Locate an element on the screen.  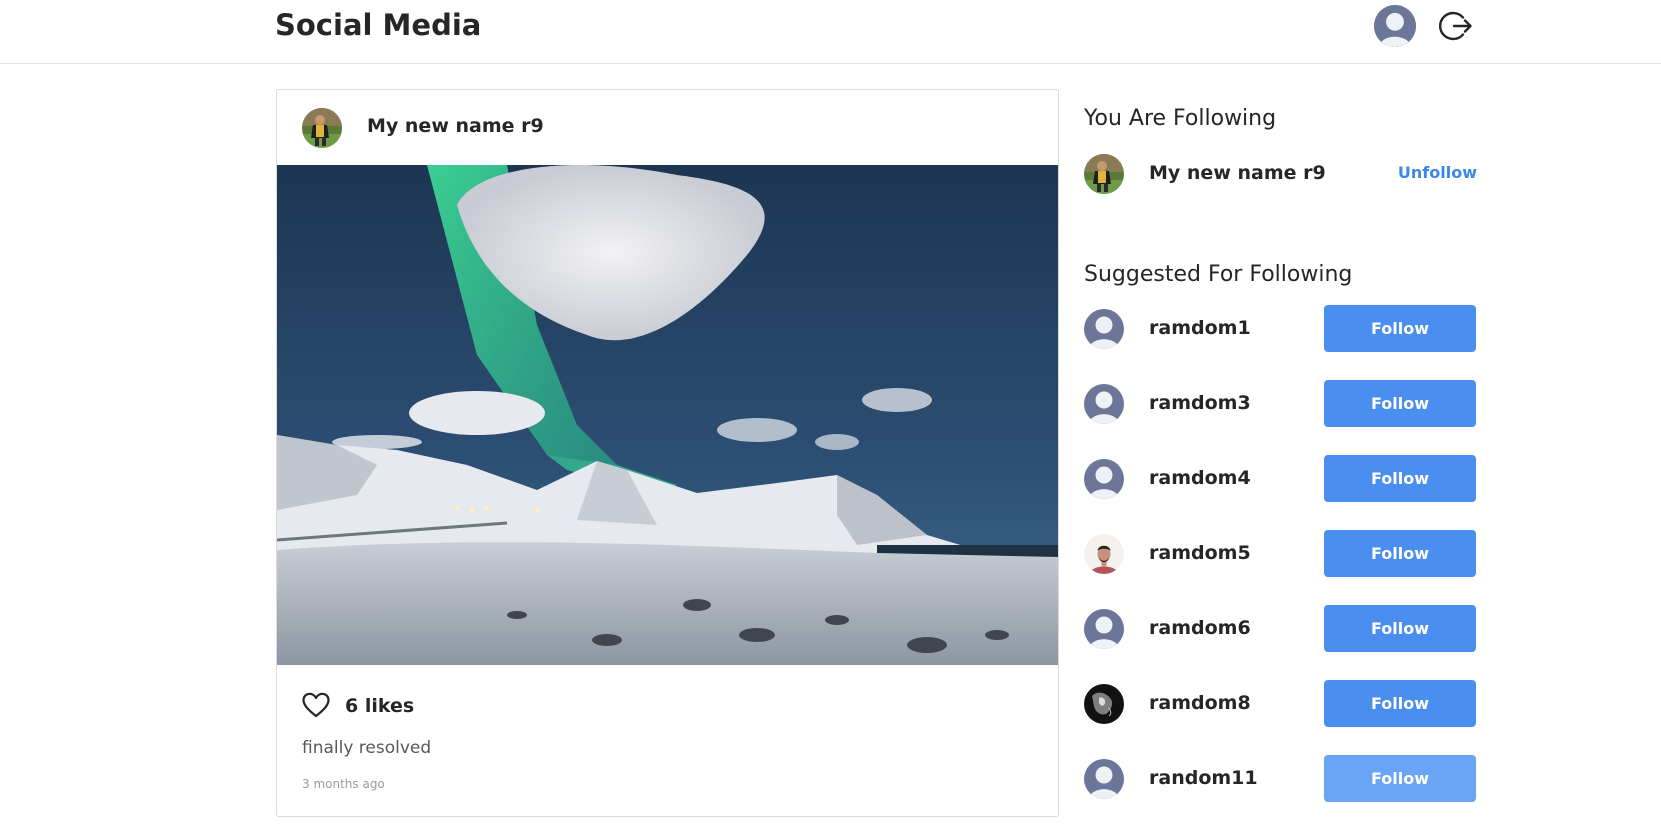
brand-title: Social Media is located at coordinates (378, 25).